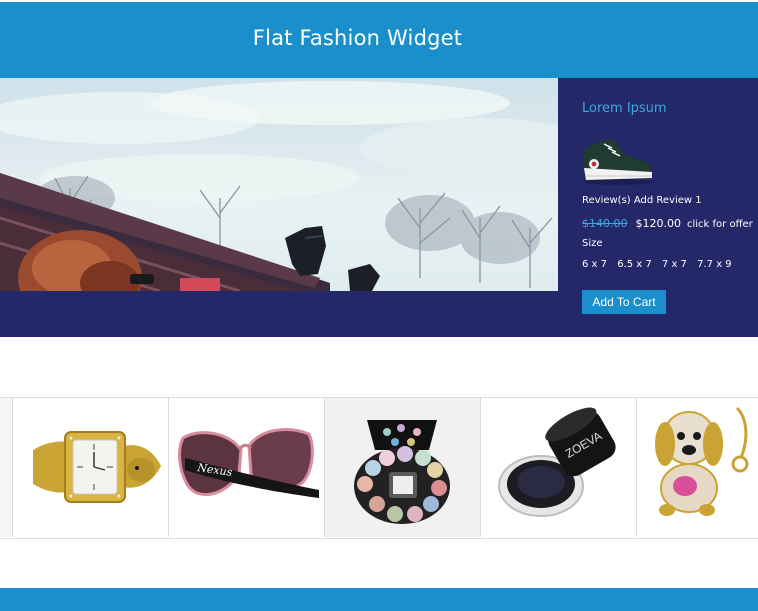 This screenshot has height=611, width=758. I want to click on review-links: Review(s) Add Review 1, so click(642, 200).